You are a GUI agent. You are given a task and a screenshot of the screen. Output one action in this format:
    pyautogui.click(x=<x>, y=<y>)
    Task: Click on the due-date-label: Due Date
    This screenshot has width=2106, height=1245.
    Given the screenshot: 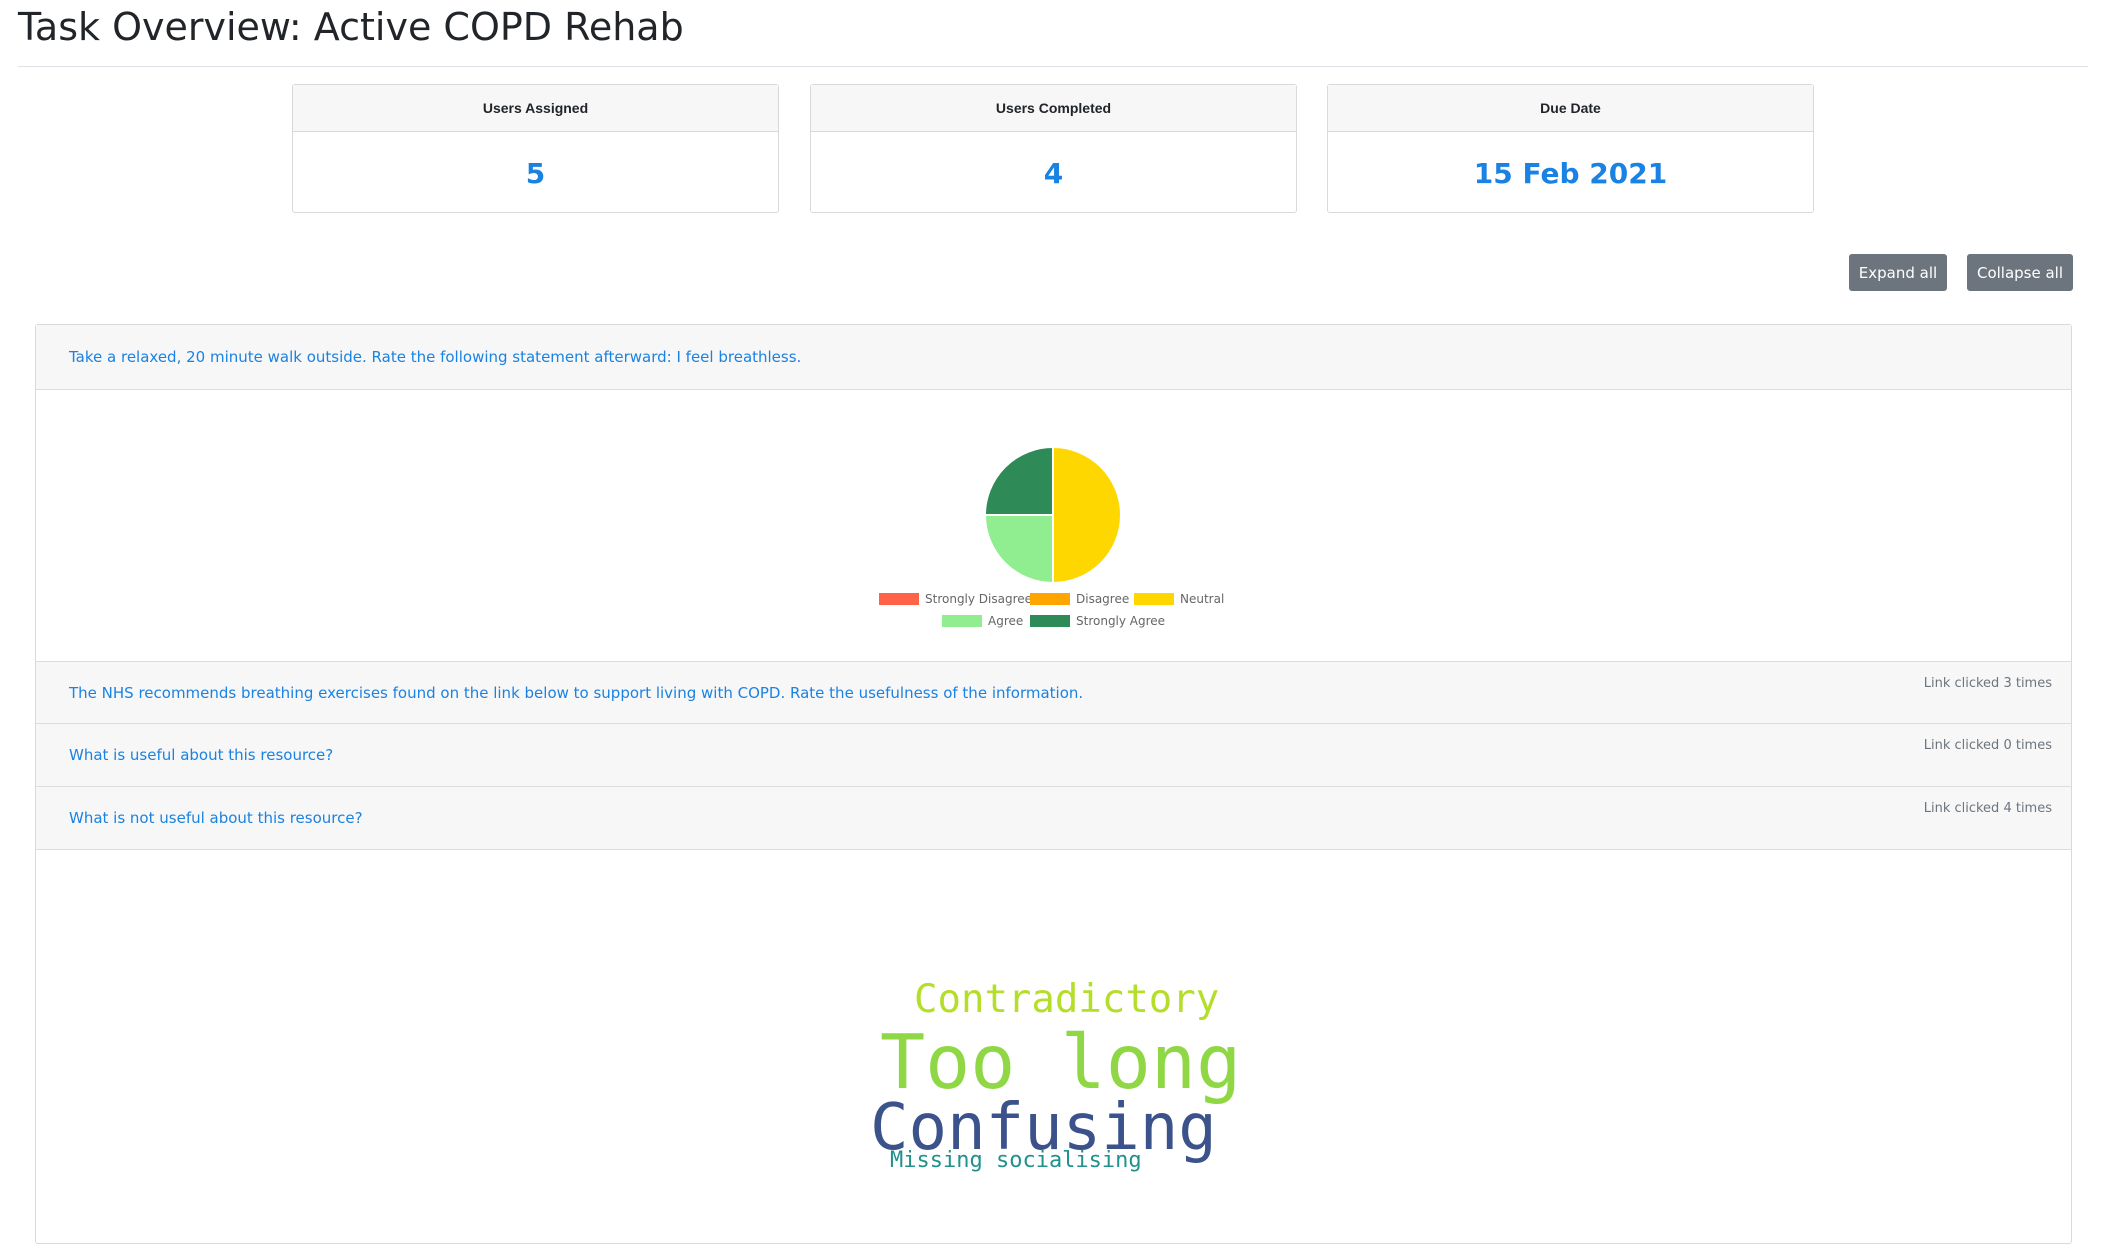 What is the action you would take?
    pyautogui.click(x=1570, y=108)
    